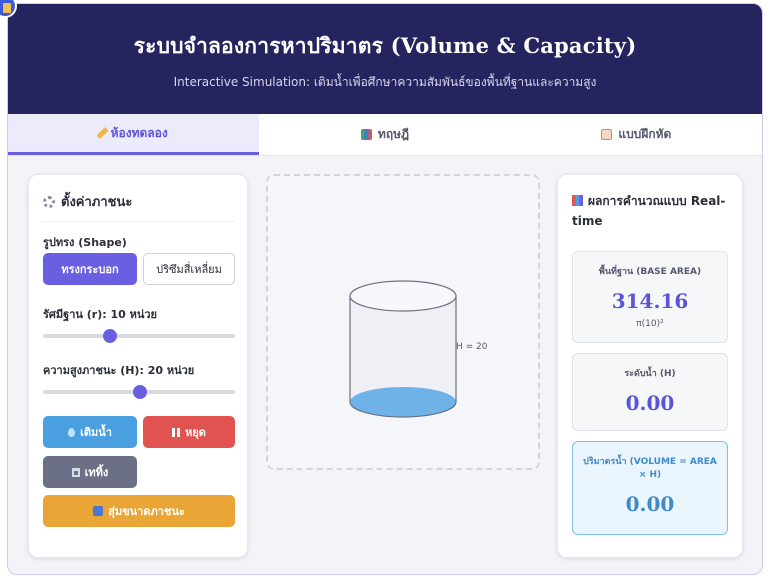  I want to click on tab-lab-label: ห้องทดลอง, so click(139, 132).